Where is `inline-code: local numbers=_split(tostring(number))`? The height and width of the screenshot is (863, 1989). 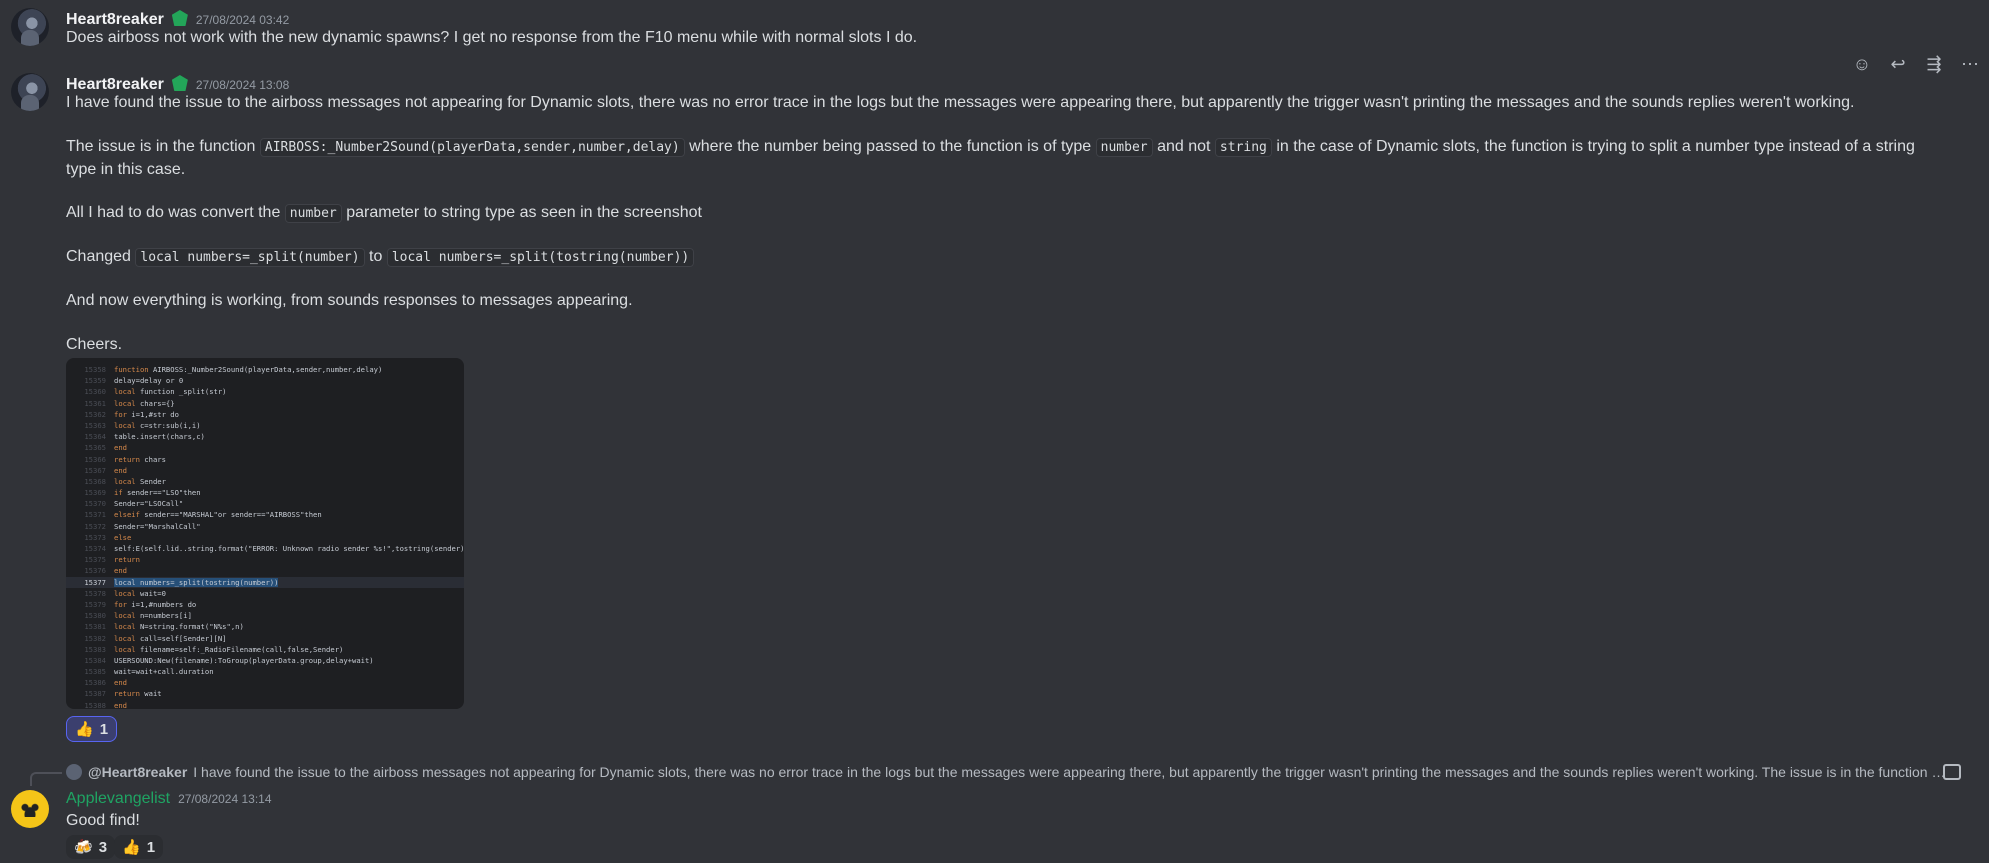
inline-code: local numbers=_split(tostring(number)) is located at coordinates (540, 257).